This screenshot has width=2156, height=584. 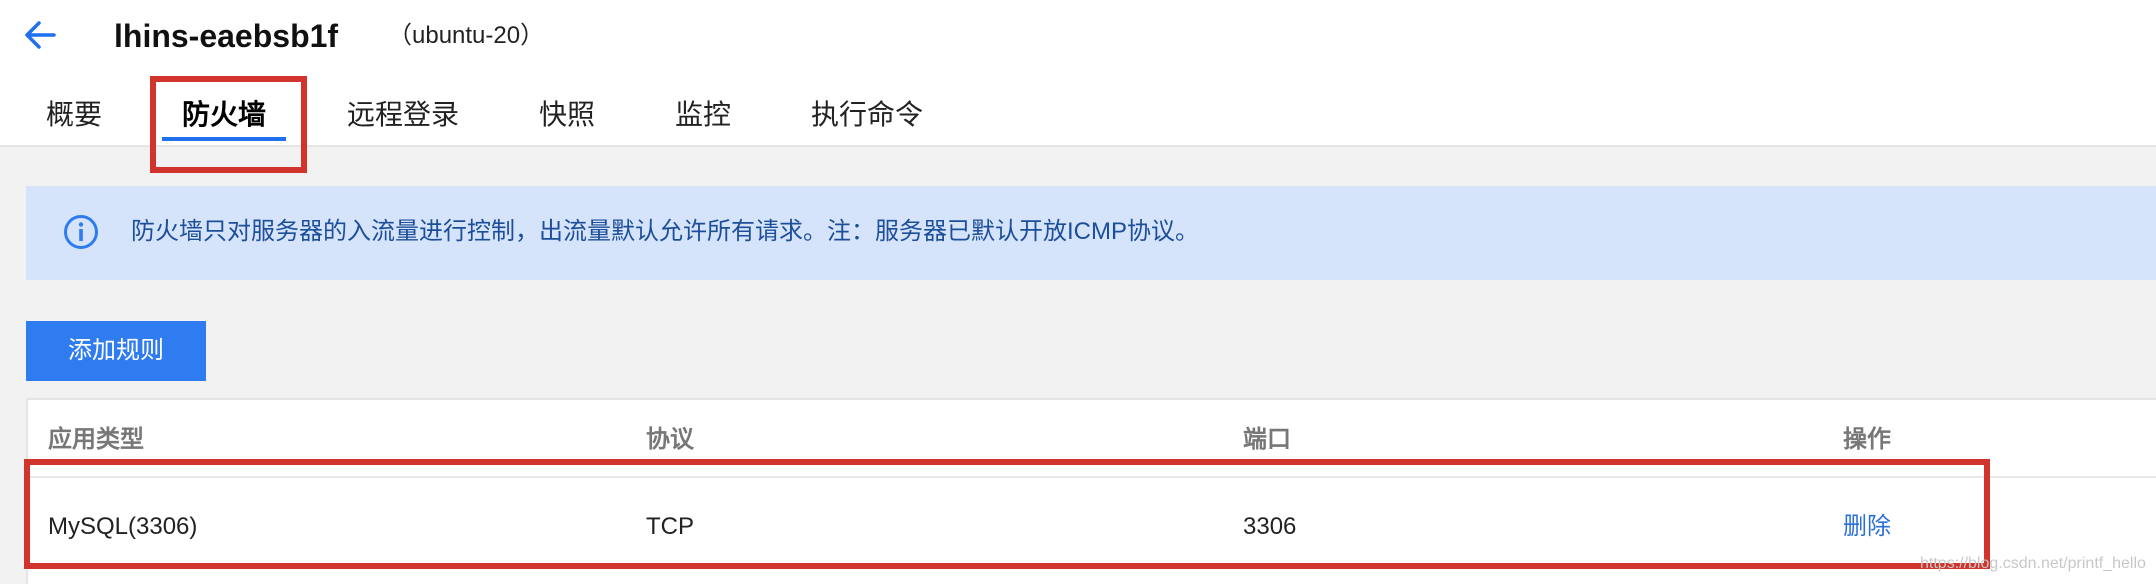 I want to click on column-header-protocol: 协议, so click(x=670, y=439).